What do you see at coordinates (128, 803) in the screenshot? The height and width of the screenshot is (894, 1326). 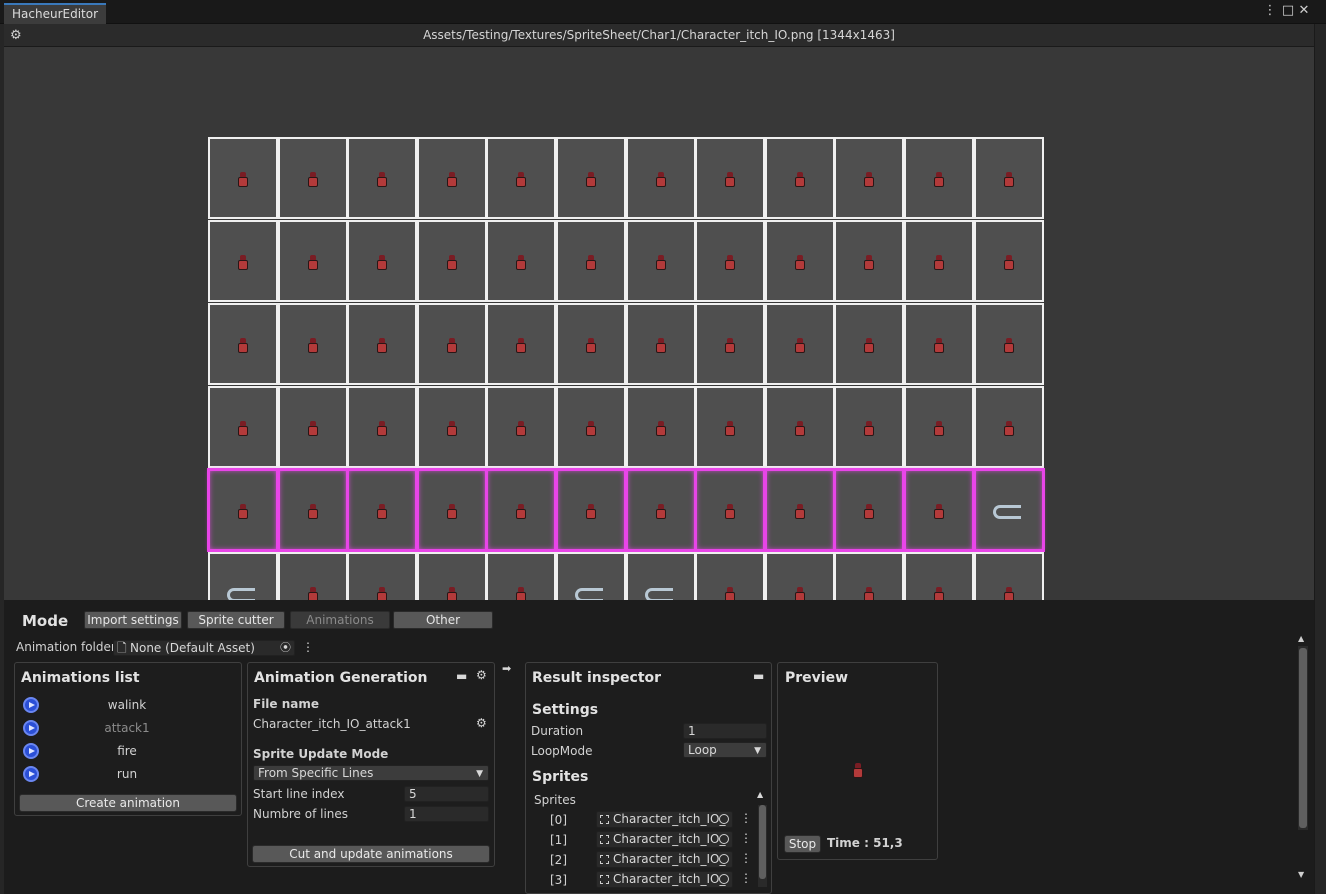 I see `create-animation-button: Create animation` at bounding box center [128, 803].